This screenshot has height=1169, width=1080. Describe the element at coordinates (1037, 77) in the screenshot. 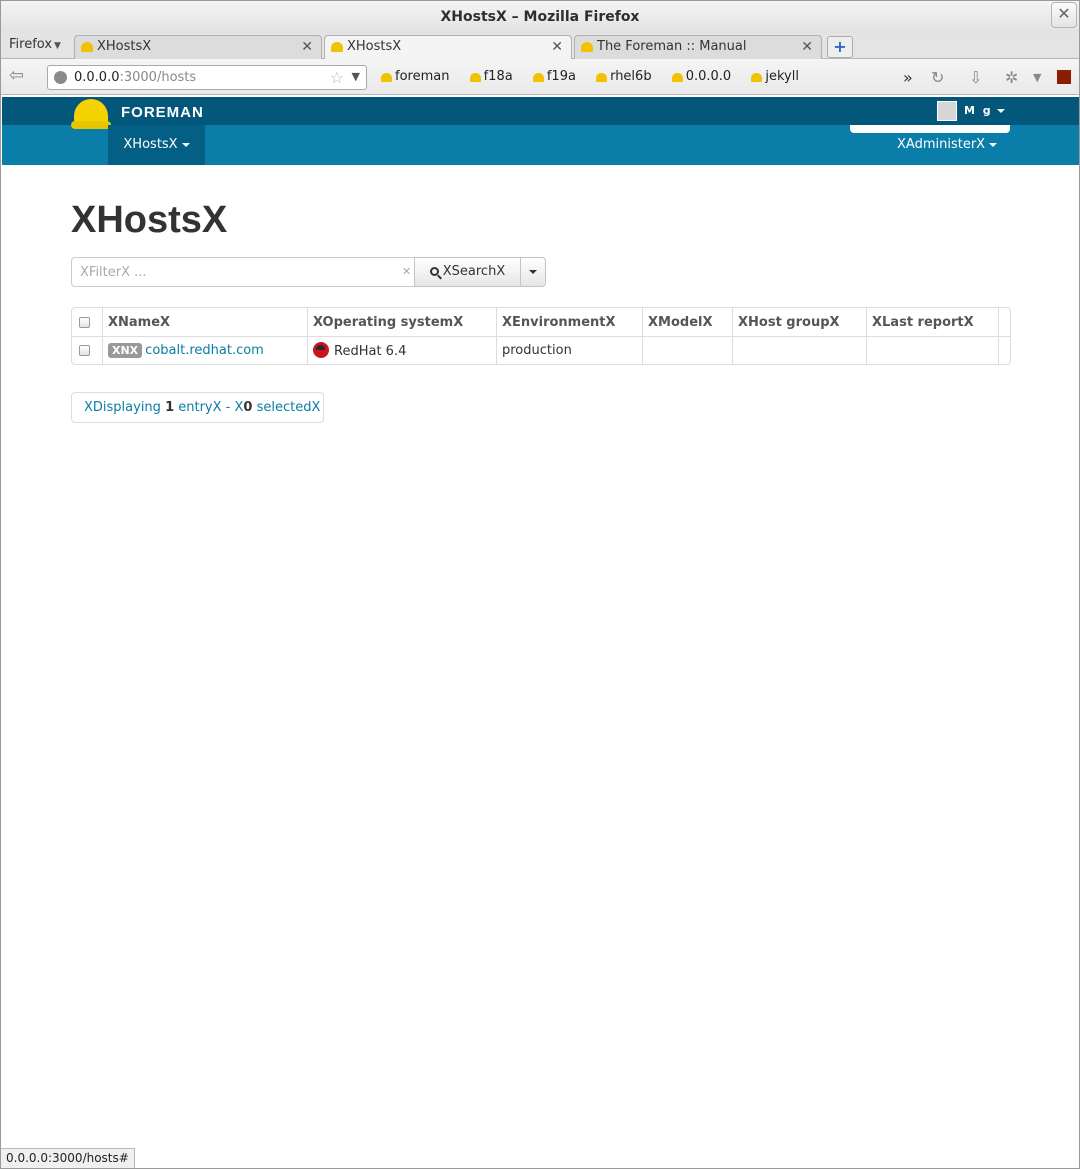

I see `addon-dropdown-chevron-icon: ▼` at that location.